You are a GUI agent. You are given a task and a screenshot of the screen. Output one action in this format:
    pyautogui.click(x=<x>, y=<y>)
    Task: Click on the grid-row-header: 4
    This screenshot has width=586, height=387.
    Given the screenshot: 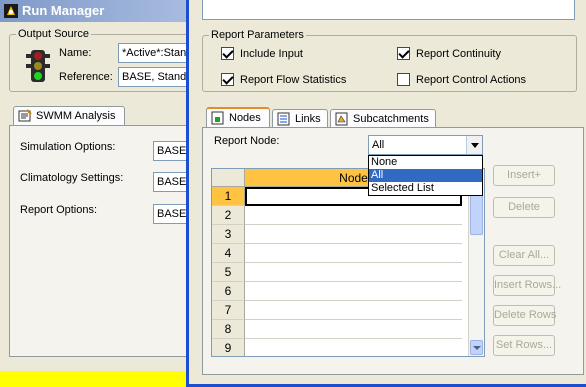 What is the action you would take?
    pyautogui.click(x=228, y=253)
    